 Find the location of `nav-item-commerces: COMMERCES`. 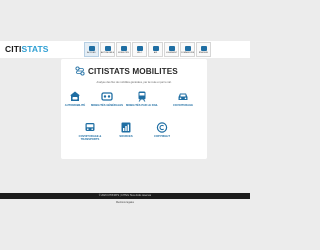

nav-item-commerces: COMMERCES is located at coordinates (187, 49).